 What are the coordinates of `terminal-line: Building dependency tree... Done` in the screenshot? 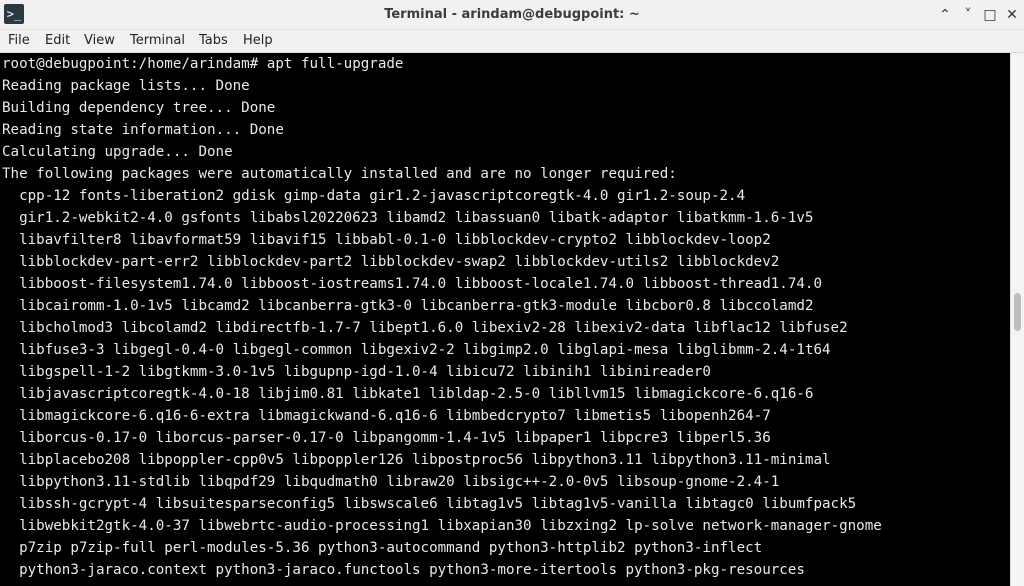 It's located at (139, 108).